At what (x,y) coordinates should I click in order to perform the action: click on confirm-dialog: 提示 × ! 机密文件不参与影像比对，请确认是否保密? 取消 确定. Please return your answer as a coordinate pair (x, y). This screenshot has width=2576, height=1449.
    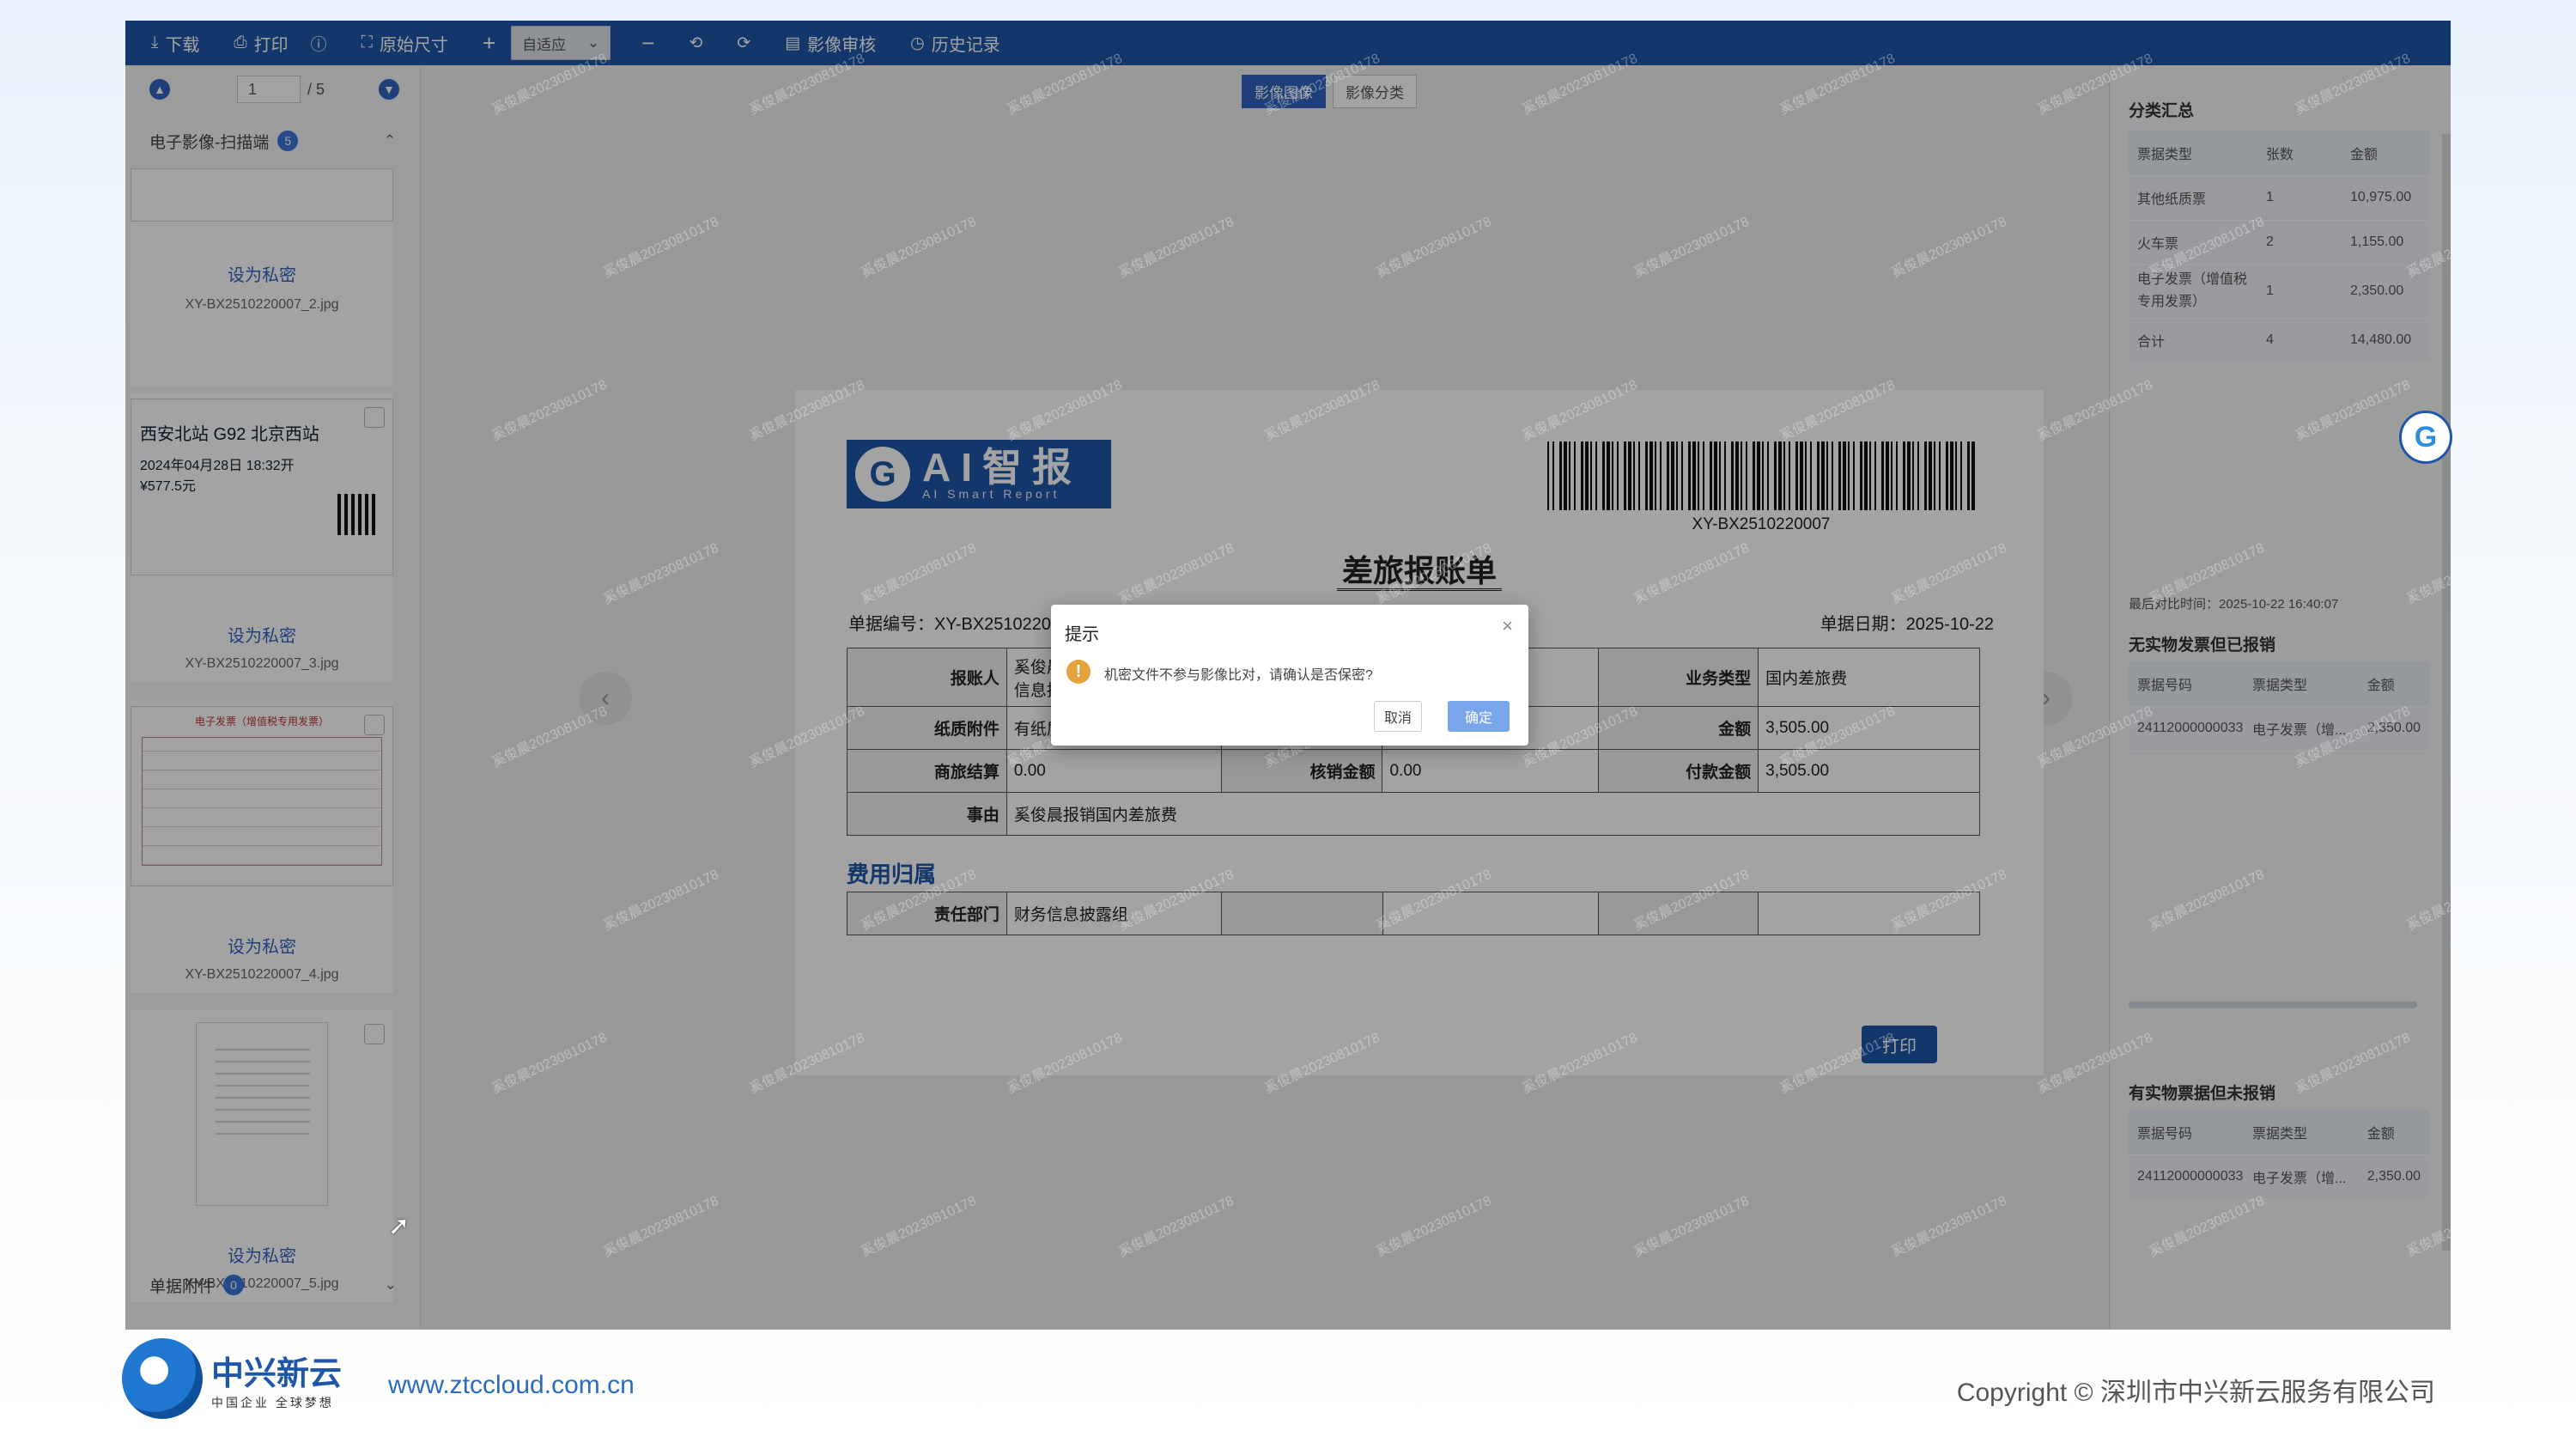
    Looking at the image, I should click on (1290, 675).